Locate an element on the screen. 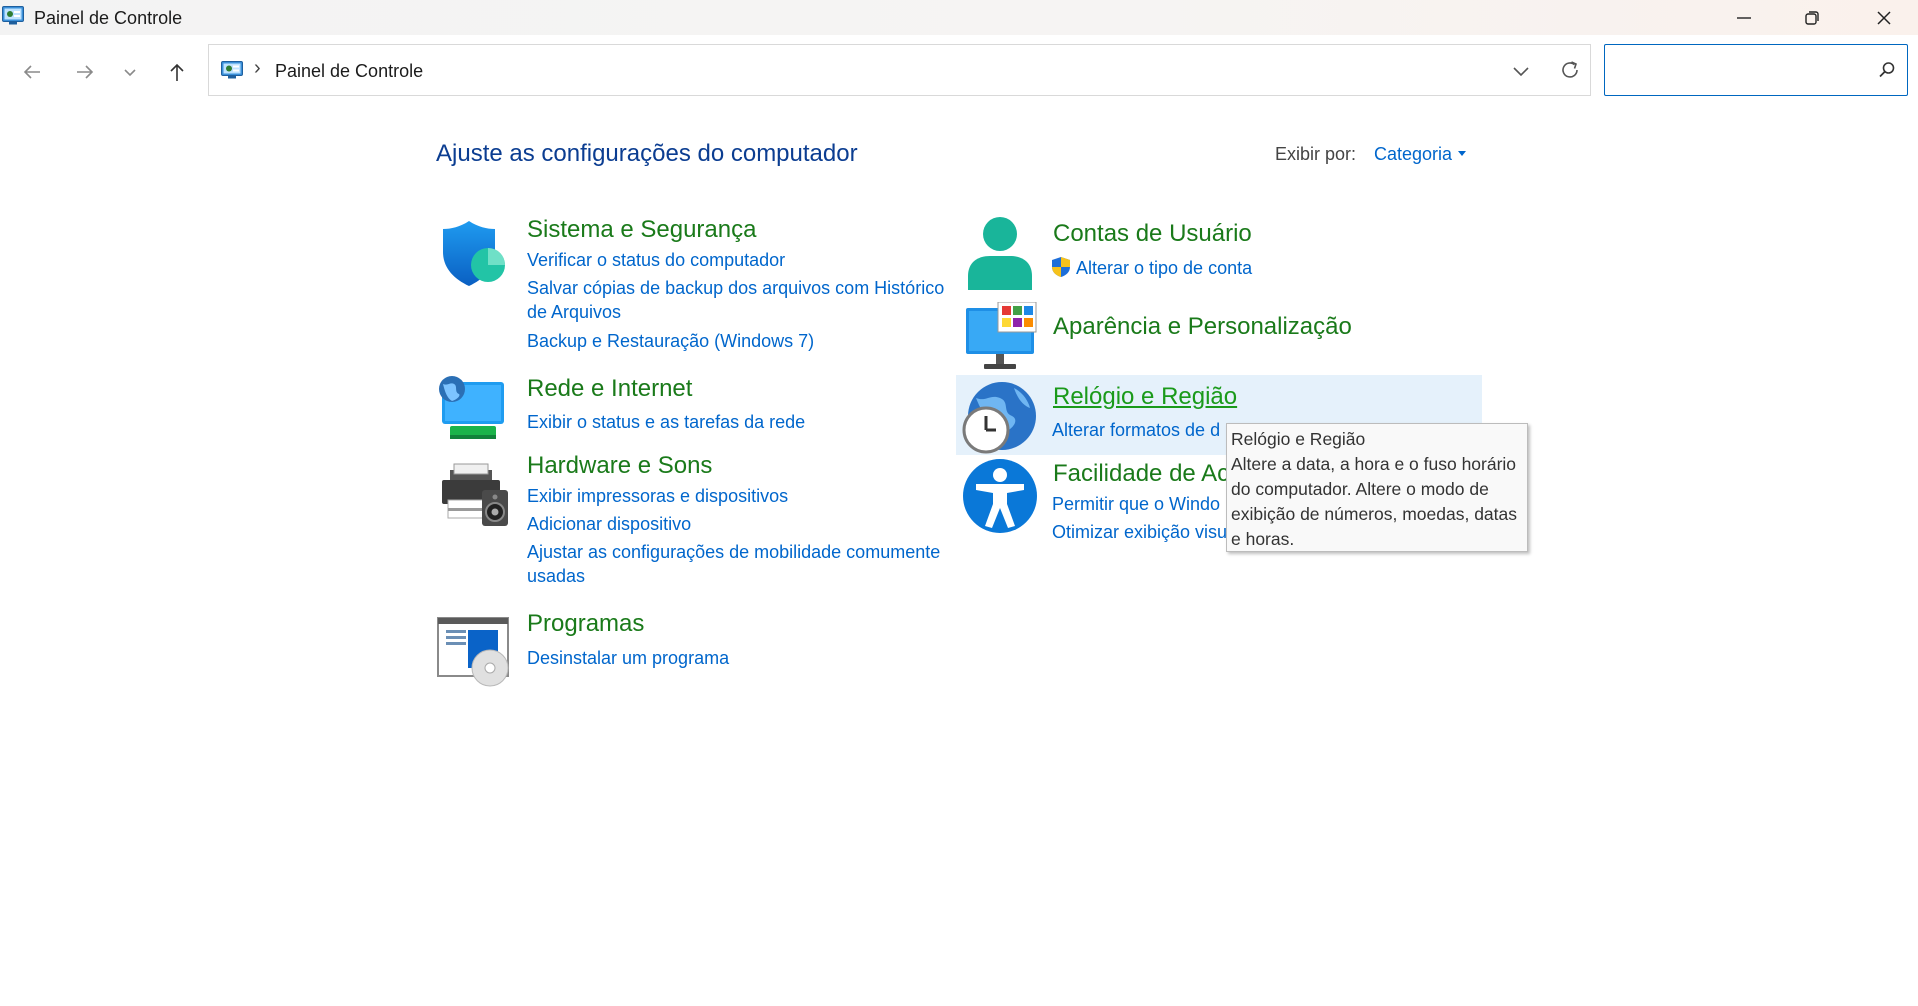 This screenshot has width=1918, height=1006. uac-shield-icon is located at coordinates (1061, 267).